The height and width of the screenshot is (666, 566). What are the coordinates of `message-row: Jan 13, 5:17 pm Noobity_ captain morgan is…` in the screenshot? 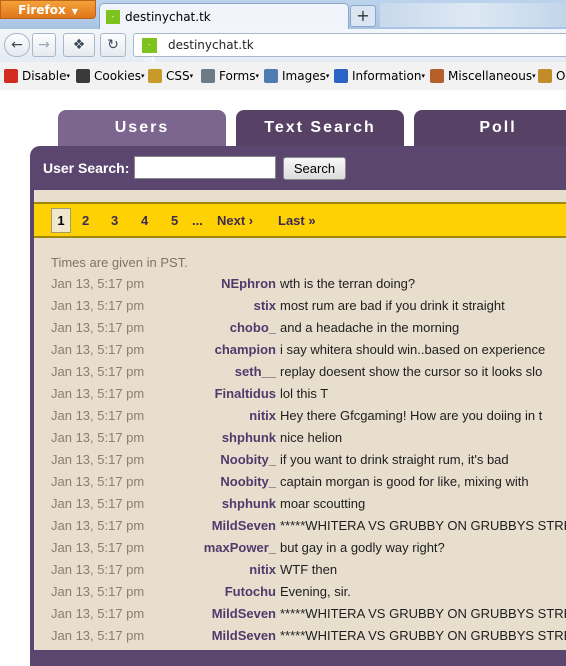 It's located at (283, 483).